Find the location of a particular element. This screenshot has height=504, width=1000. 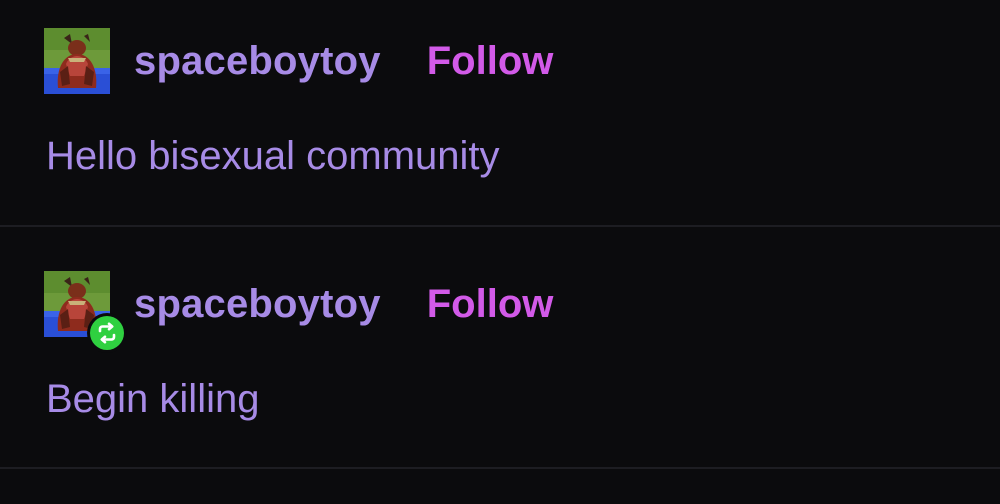

reblog-icon is located at coordinates (107, 333).